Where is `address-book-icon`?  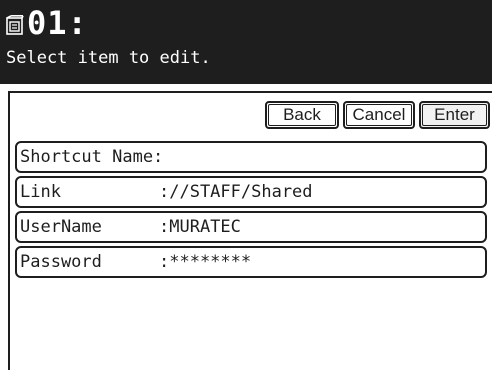
address-book-icon is located at coordinates (15, 25).